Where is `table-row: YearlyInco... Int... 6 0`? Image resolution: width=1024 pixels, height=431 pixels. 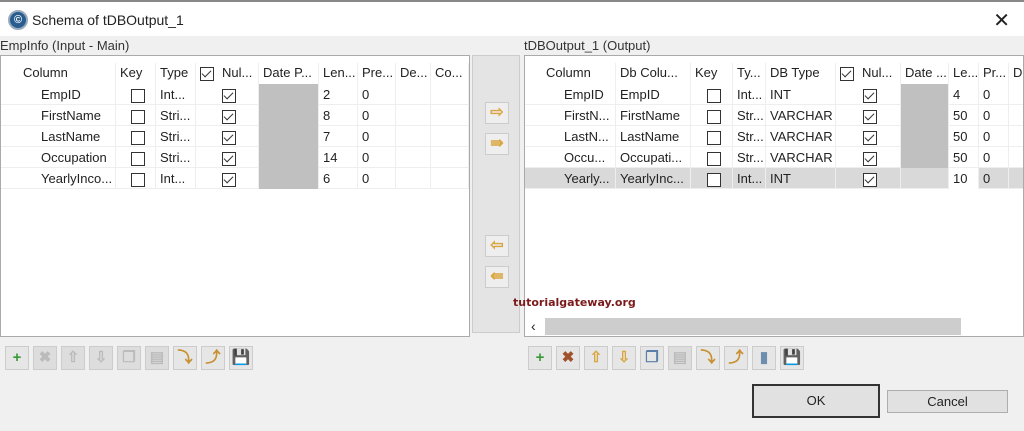
table-row: YearlyInco... Int... 6 0 is located at coordinates (235, 178).